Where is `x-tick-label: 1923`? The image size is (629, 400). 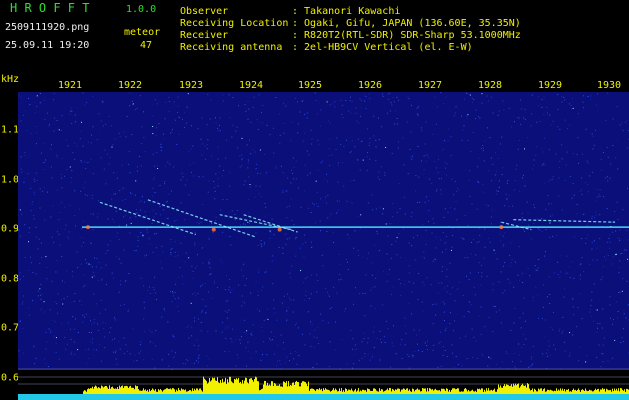
x-tick-label: 1923 is located at coordinates (191, 85).